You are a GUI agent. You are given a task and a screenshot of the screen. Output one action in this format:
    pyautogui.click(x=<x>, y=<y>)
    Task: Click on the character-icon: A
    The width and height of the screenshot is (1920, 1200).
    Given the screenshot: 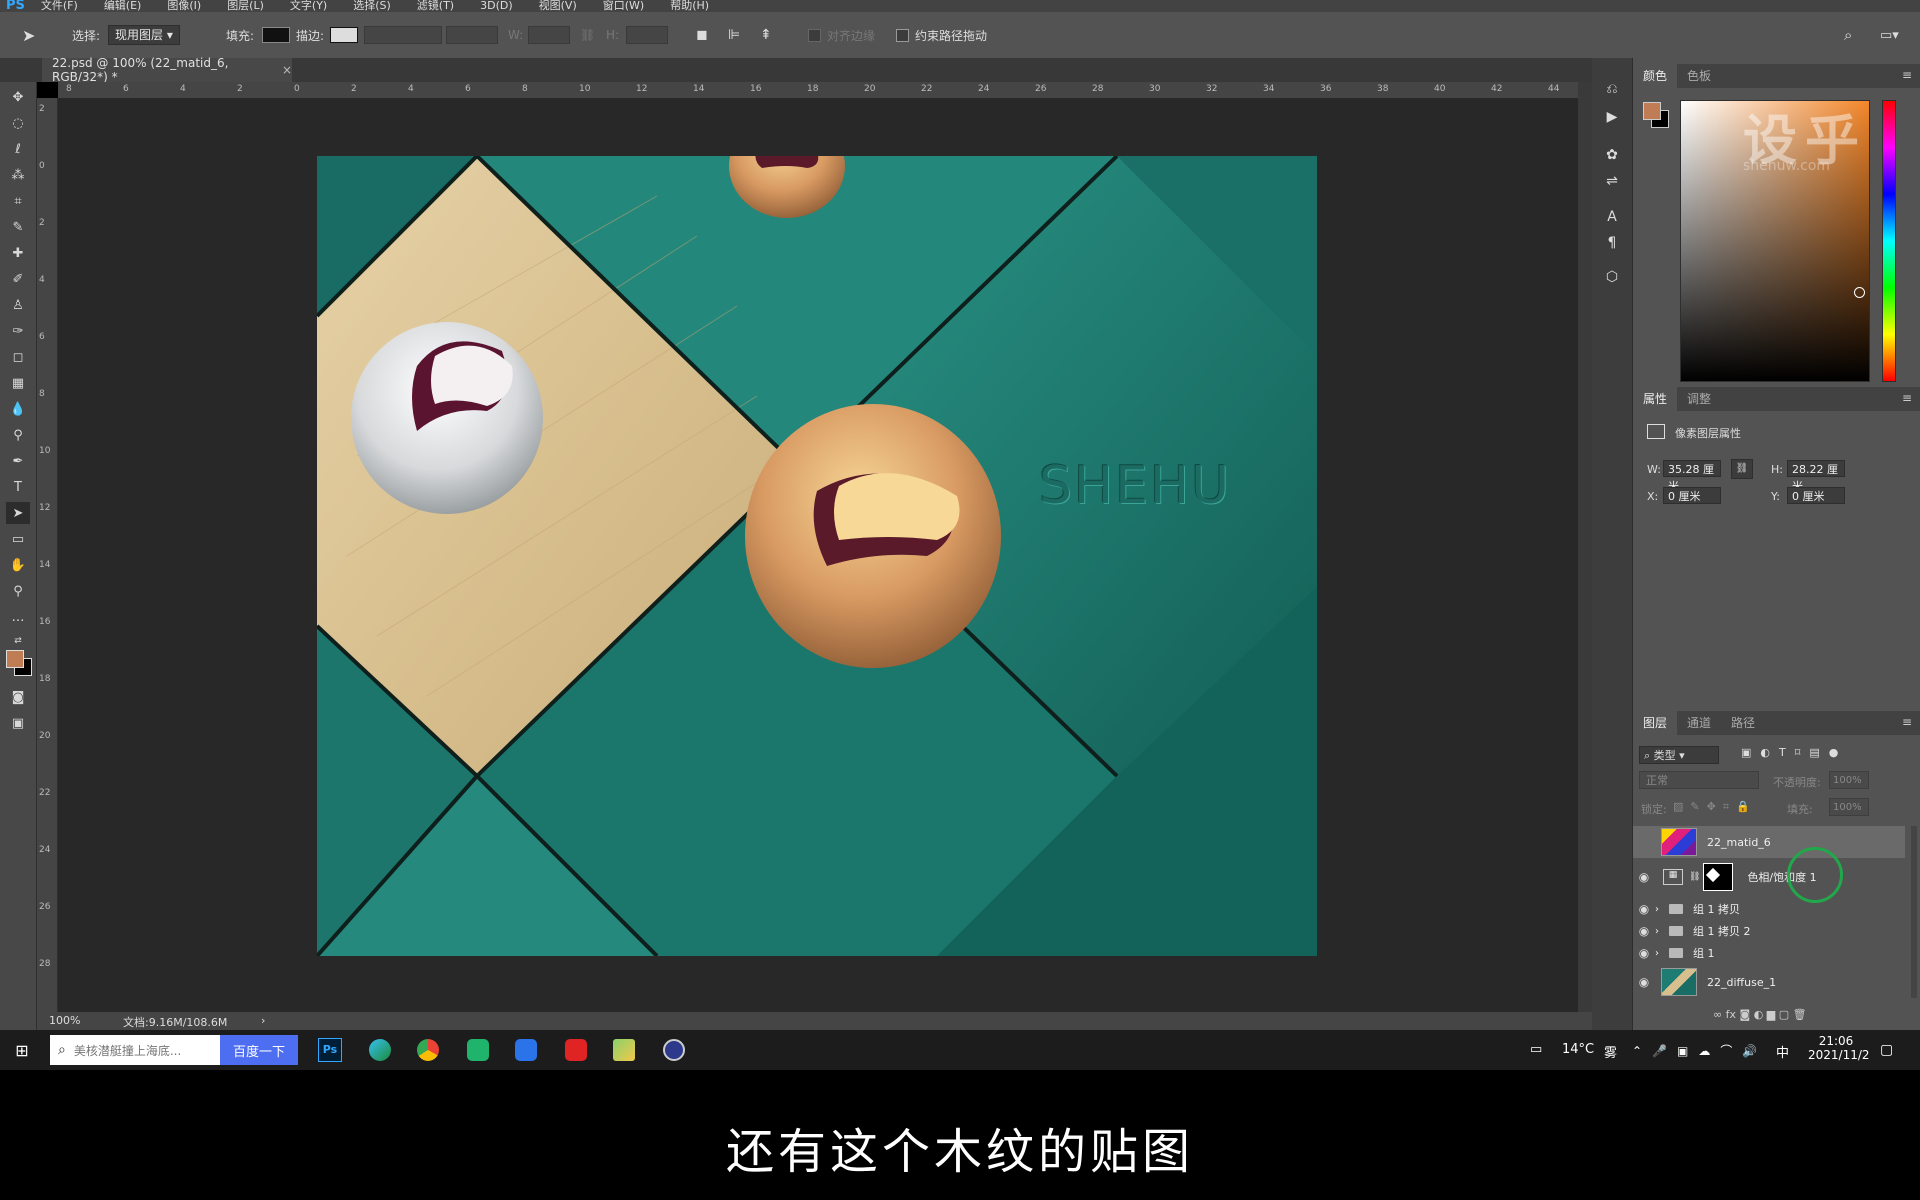 What is the action you would take?
    pyautogui.click(x=1612, y=217)
    